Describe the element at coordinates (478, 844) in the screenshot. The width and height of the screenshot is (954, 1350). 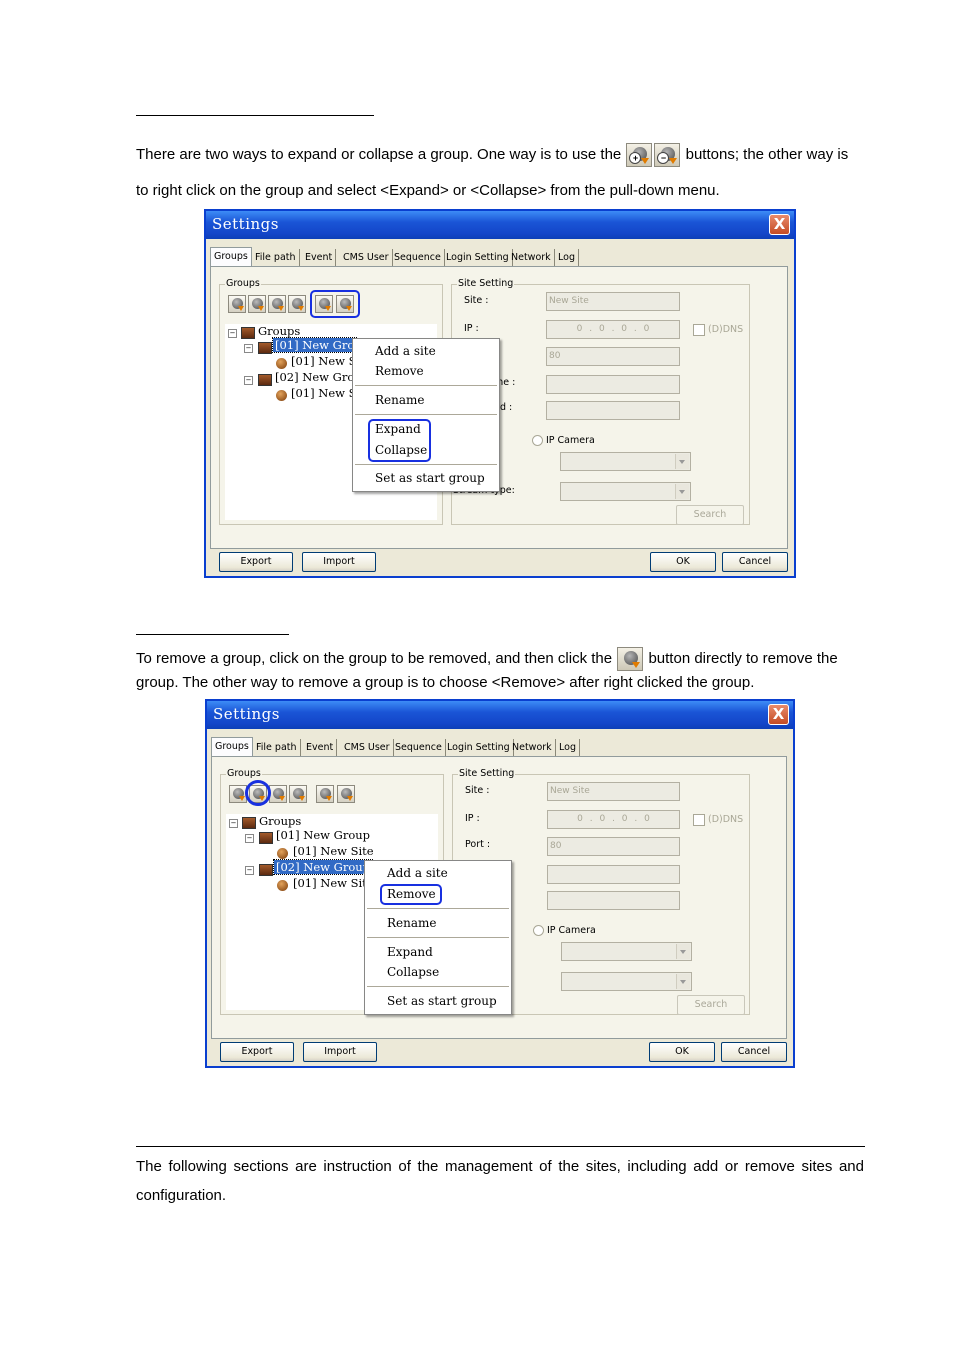
I see `port-label: Port :` at that location.